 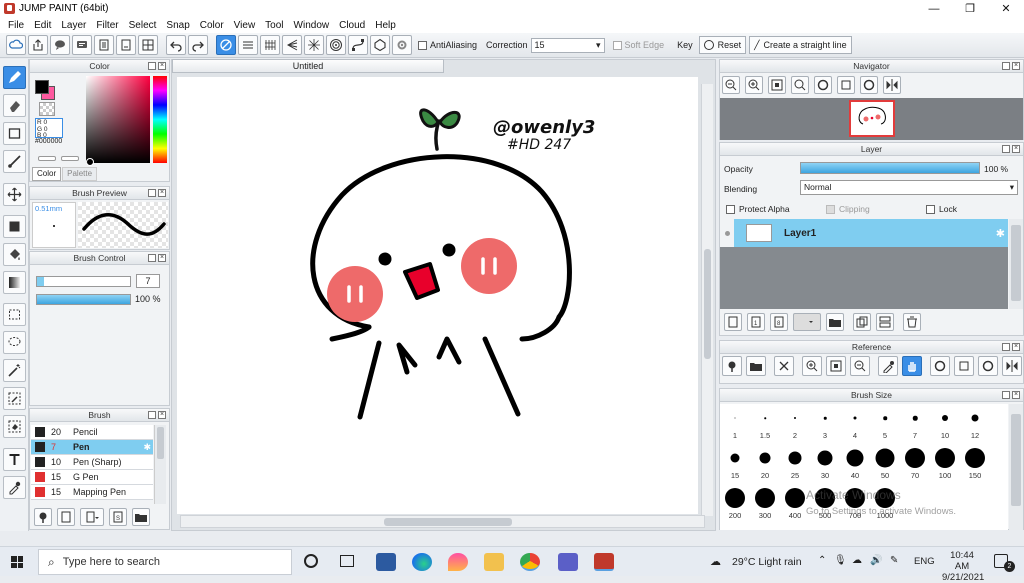 What do you see at coordinates (754, 85) in the screenshot?
I see `zoom-in-icon` at bounding box center [754, 85].